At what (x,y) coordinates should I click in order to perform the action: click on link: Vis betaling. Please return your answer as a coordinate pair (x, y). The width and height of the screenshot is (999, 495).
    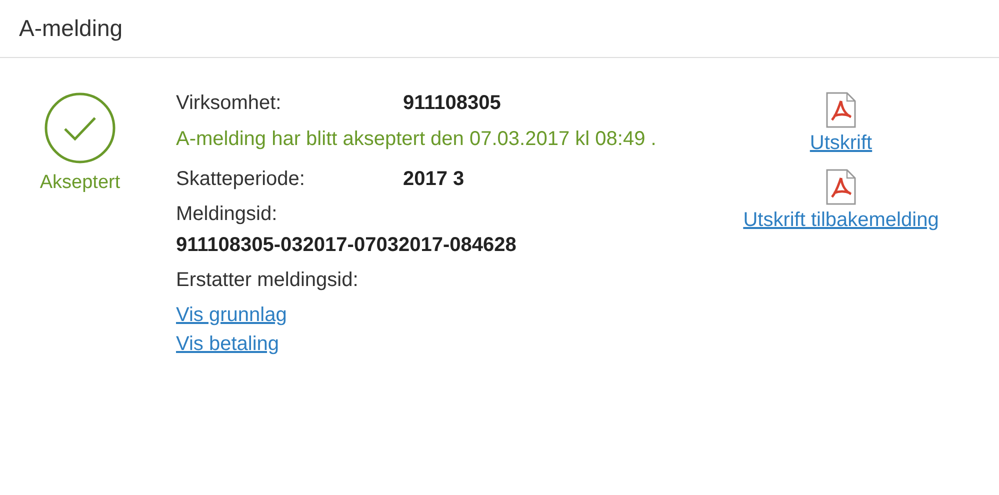
    Looking at the image, I should click on (228, 344).